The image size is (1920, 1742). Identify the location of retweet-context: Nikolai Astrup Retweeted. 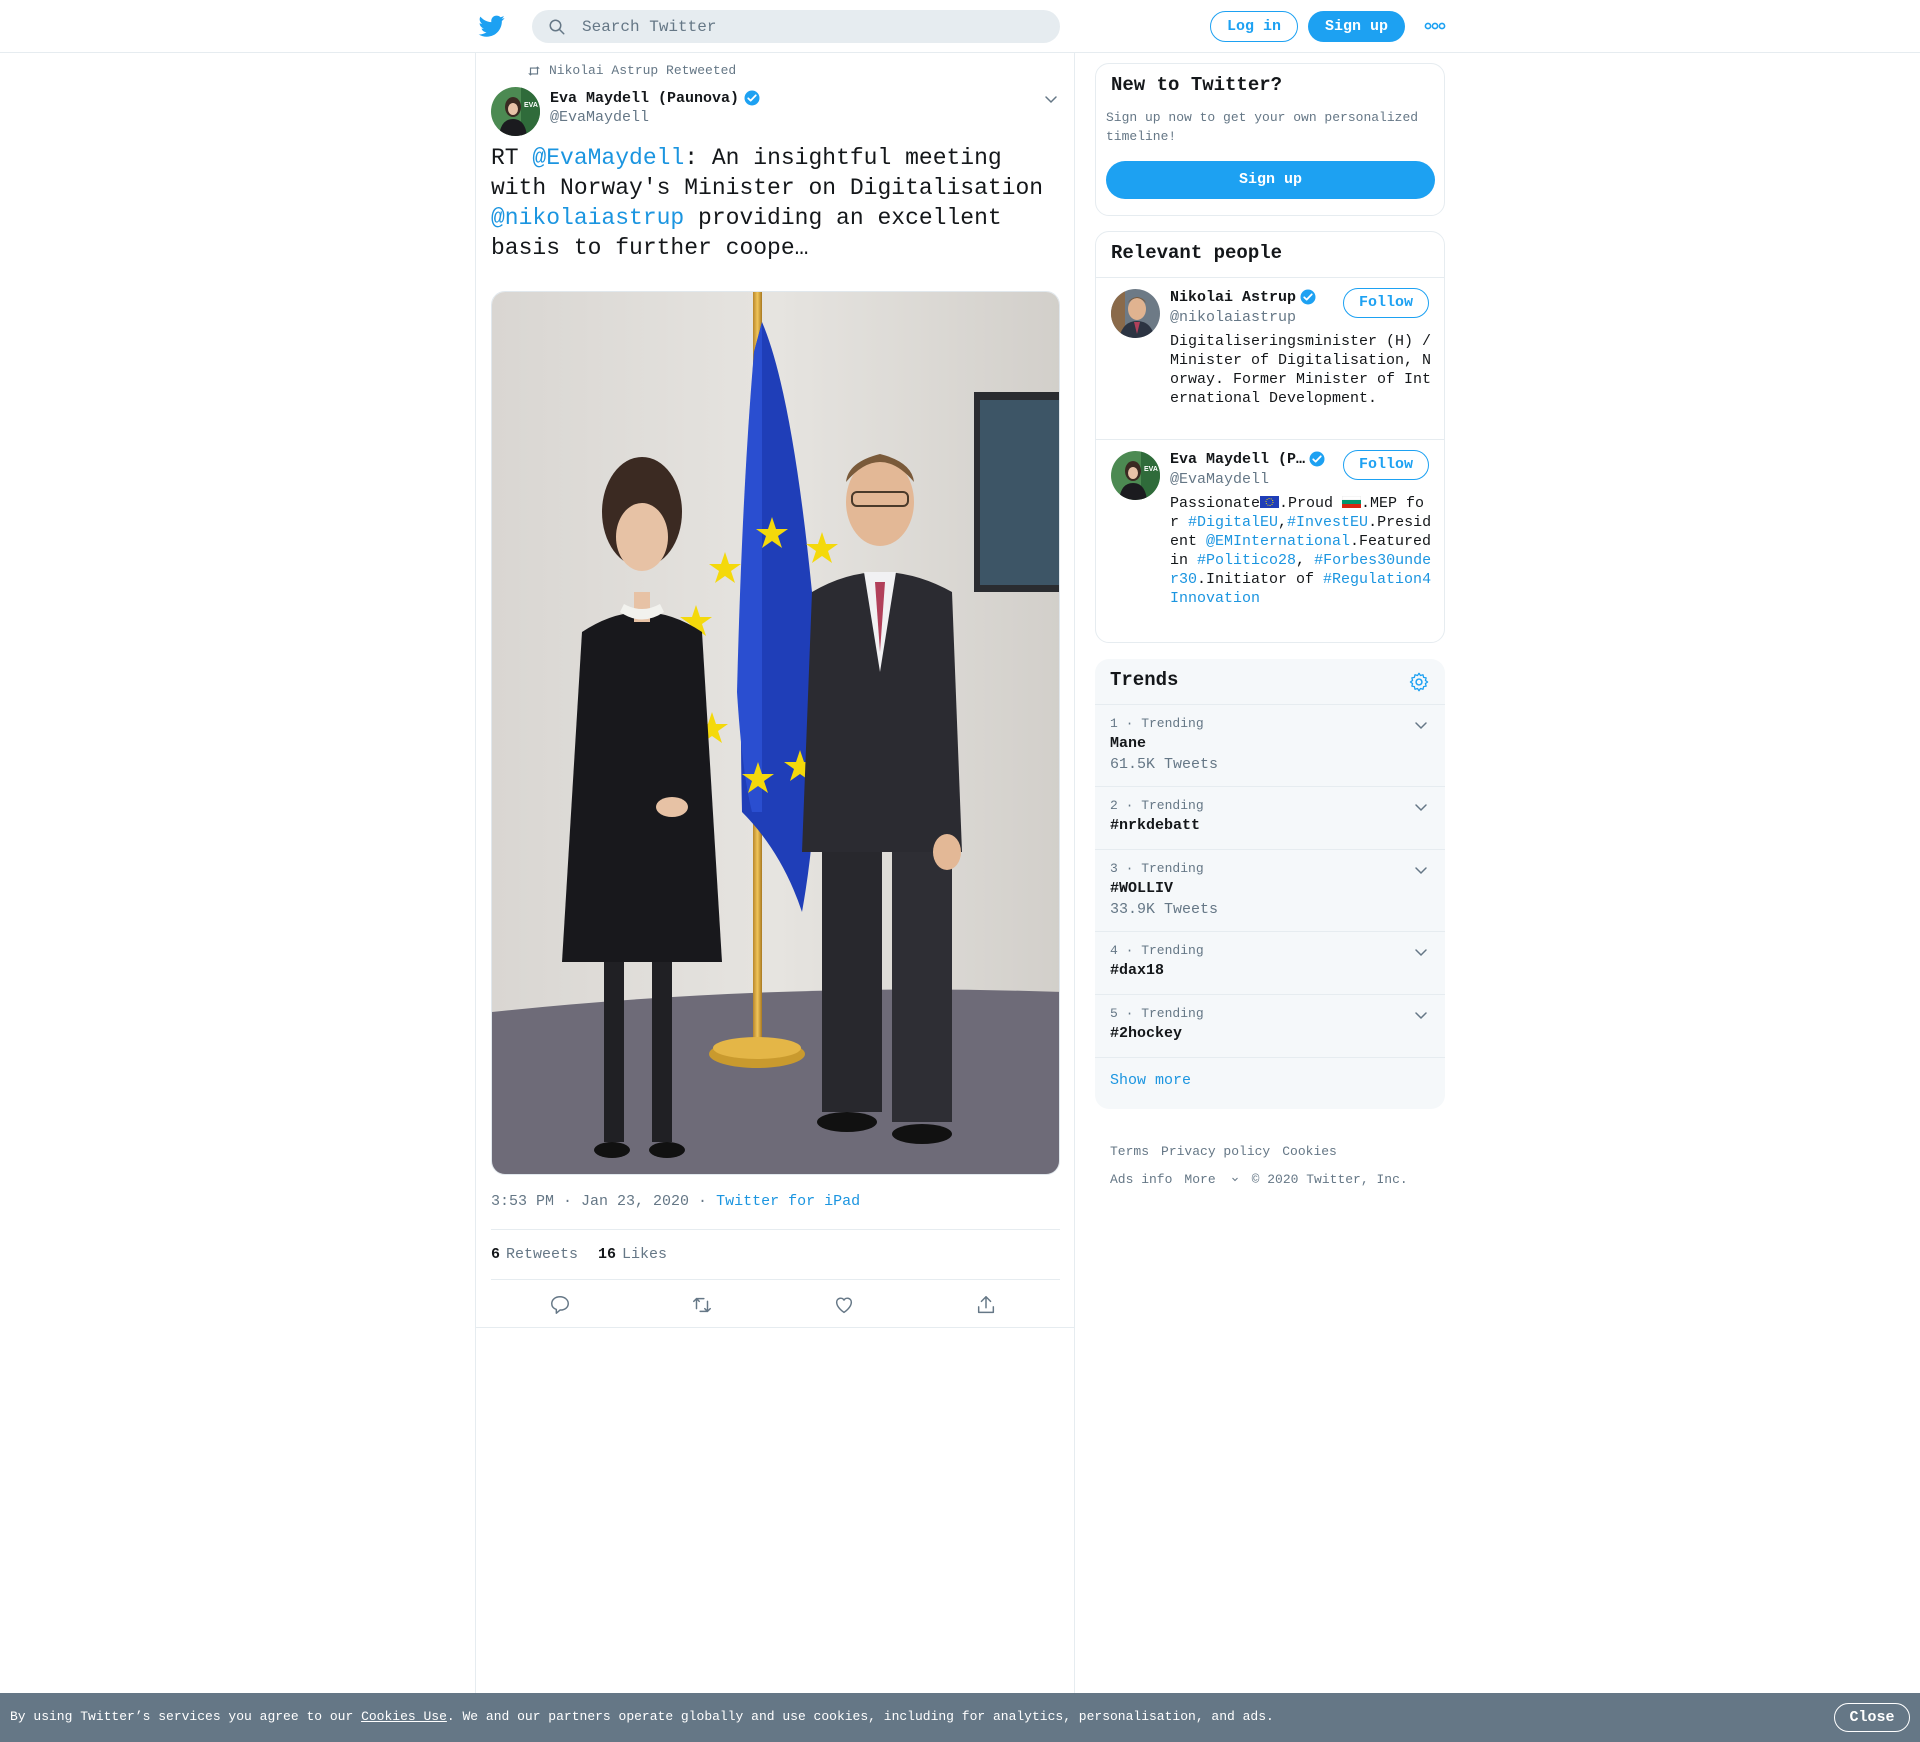
(631, 70).